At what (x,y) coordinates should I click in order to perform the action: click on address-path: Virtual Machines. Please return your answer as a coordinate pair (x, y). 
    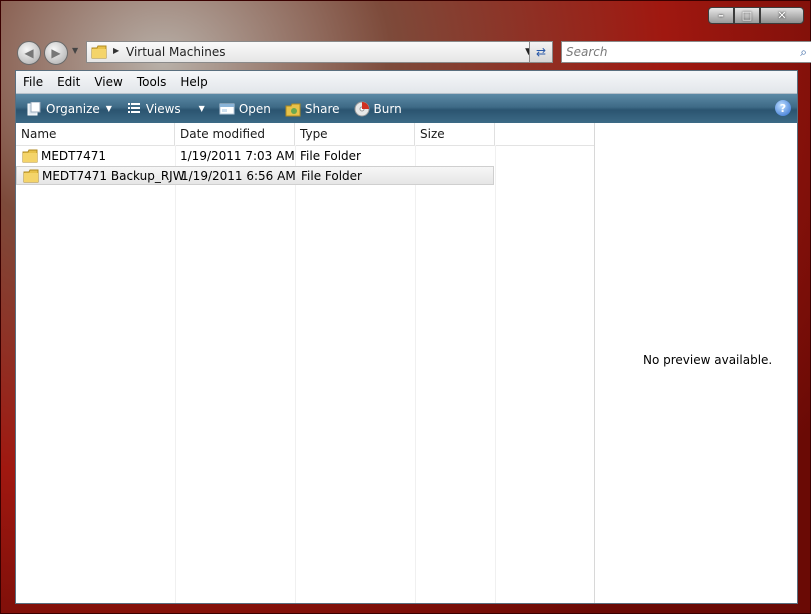
    Looking at the image, I should click on (176, 52).